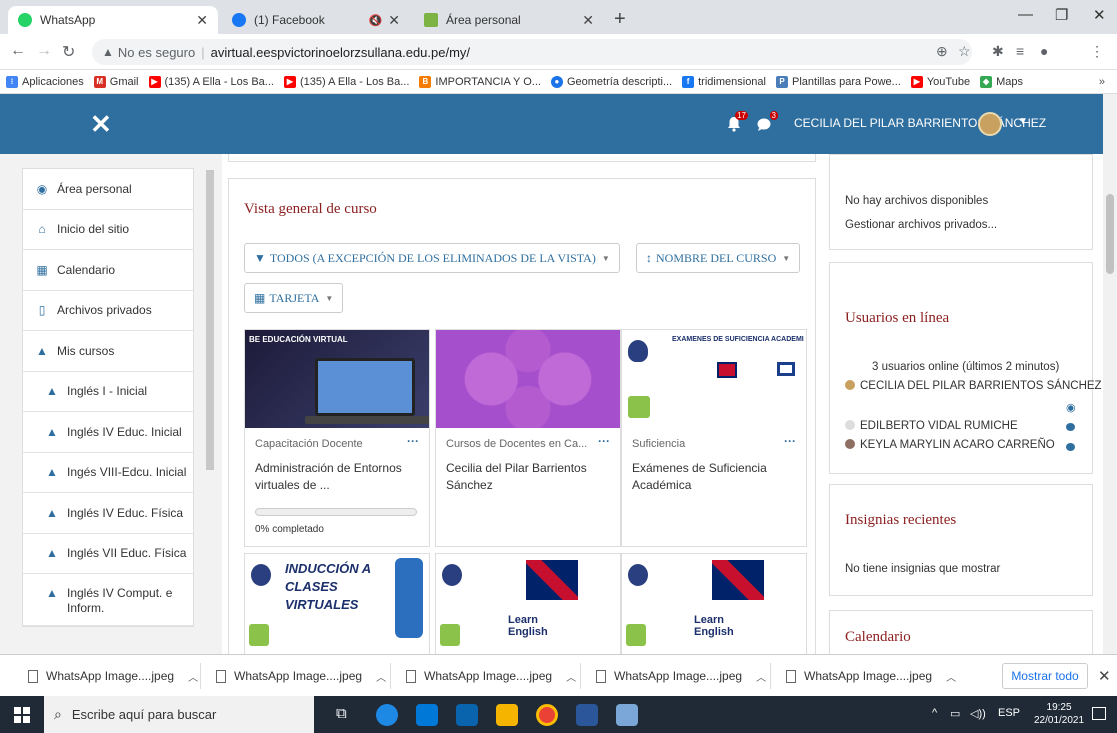  I want to click on sort-dropdown: ↕ NOMBRE DEL CURSO ▼, so click(718, 258).